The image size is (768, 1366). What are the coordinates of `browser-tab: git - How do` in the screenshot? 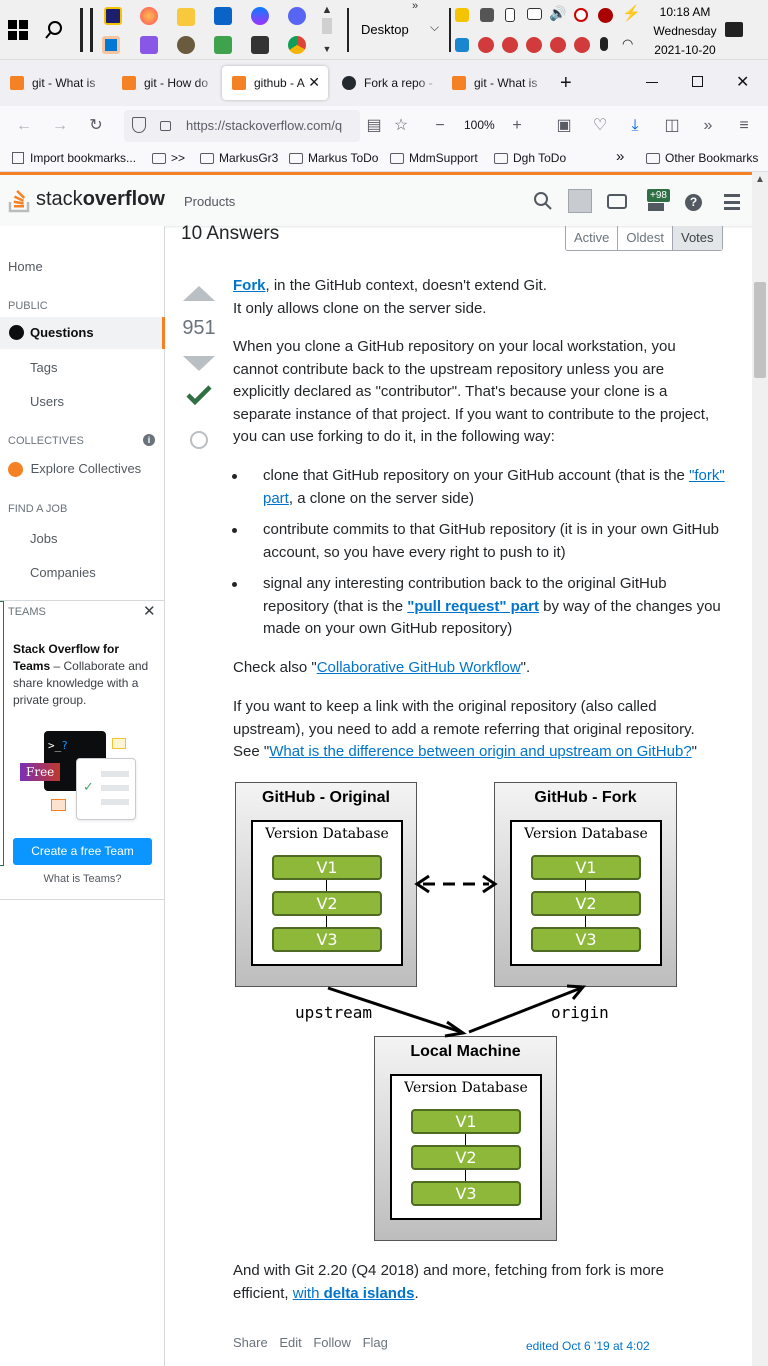 It's located at (166, 83).